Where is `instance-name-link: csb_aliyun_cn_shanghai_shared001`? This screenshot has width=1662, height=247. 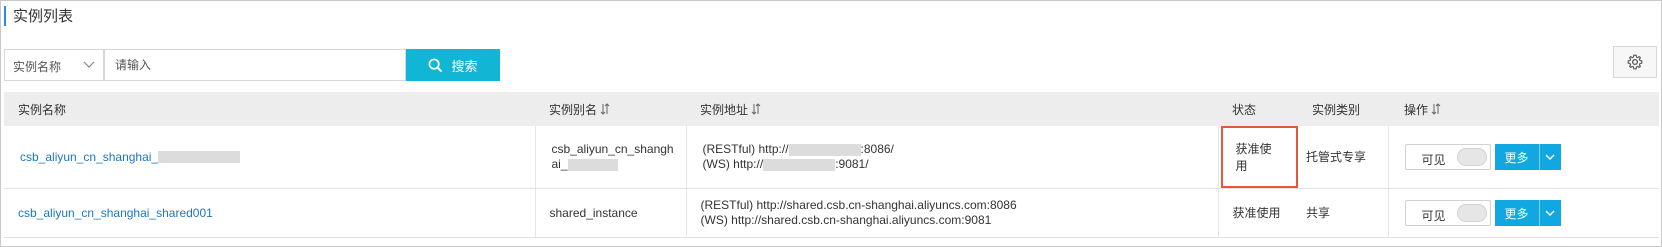 instance-name-link: csb_aliyun_cn_shanghai_shared001 is located at coordinates (115, 213).